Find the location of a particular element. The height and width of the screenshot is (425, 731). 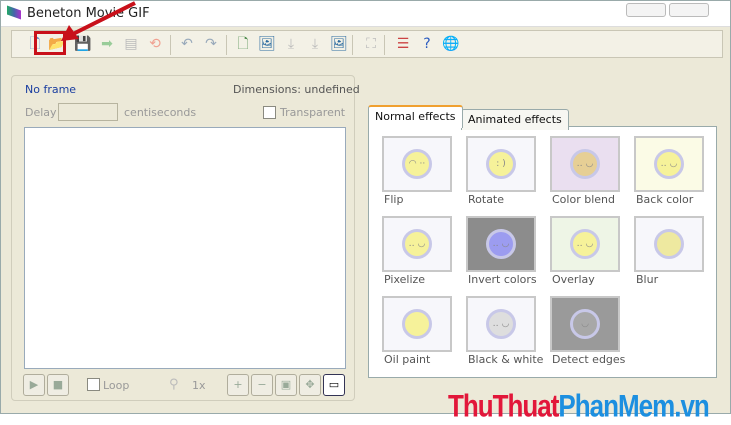

loop-label: Loop is located at coordinates (116, 385).